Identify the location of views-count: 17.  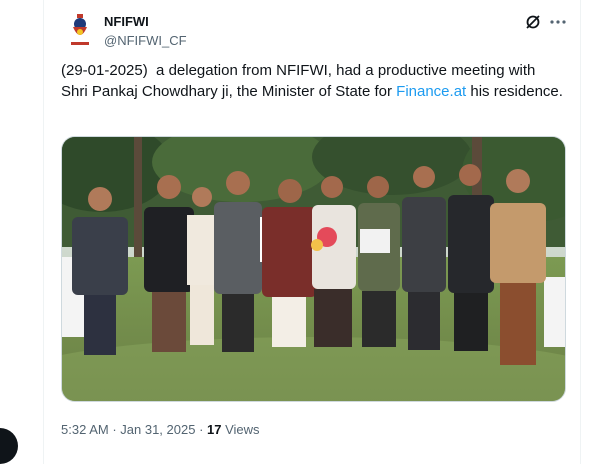
(214, 429).